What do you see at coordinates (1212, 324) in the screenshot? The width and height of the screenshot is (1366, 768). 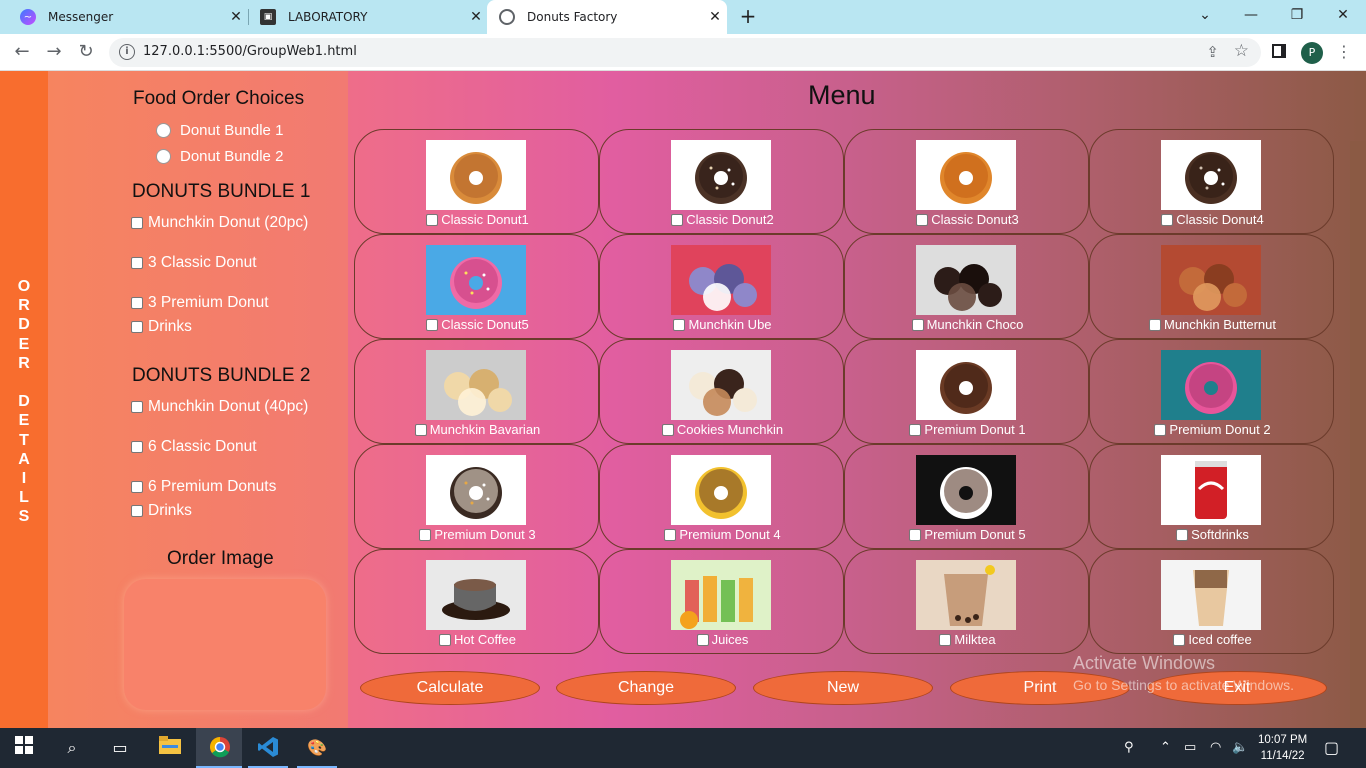 I see `menu-item-option: Munchkin Butternut` at bounding box center [1212, 324].